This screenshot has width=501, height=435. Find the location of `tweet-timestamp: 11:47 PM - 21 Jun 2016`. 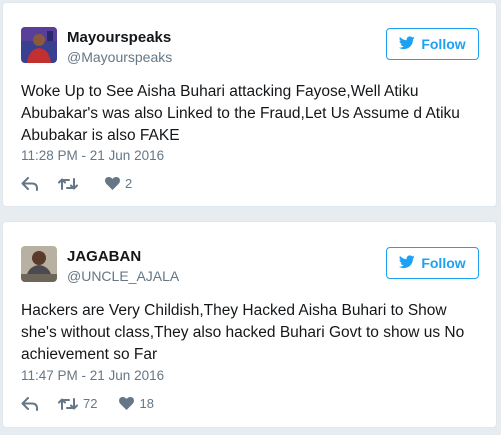

tweet-timestamp: 11:47 PM - 21 Jun 2016 is located at coordinates (92, 375).